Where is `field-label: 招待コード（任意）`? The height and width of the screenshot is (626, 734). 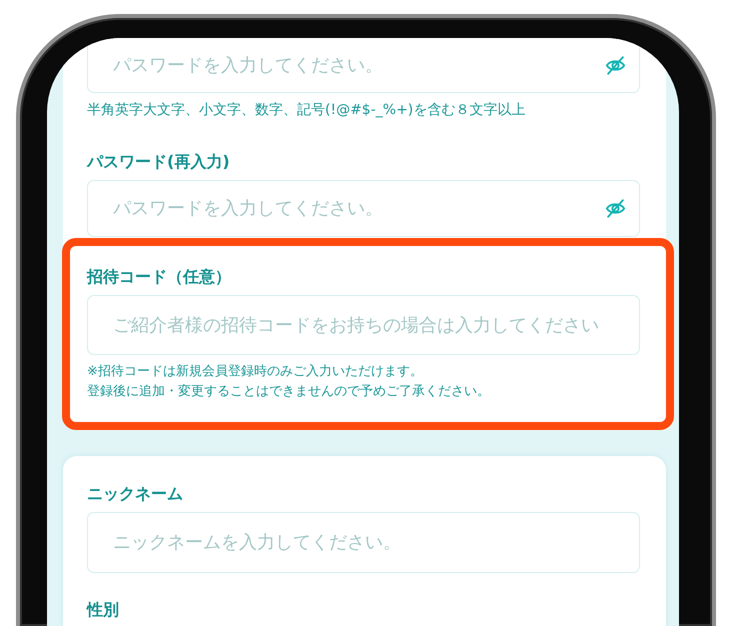
field-label: 招待コード（任意） is located at coordinates (159, 277).